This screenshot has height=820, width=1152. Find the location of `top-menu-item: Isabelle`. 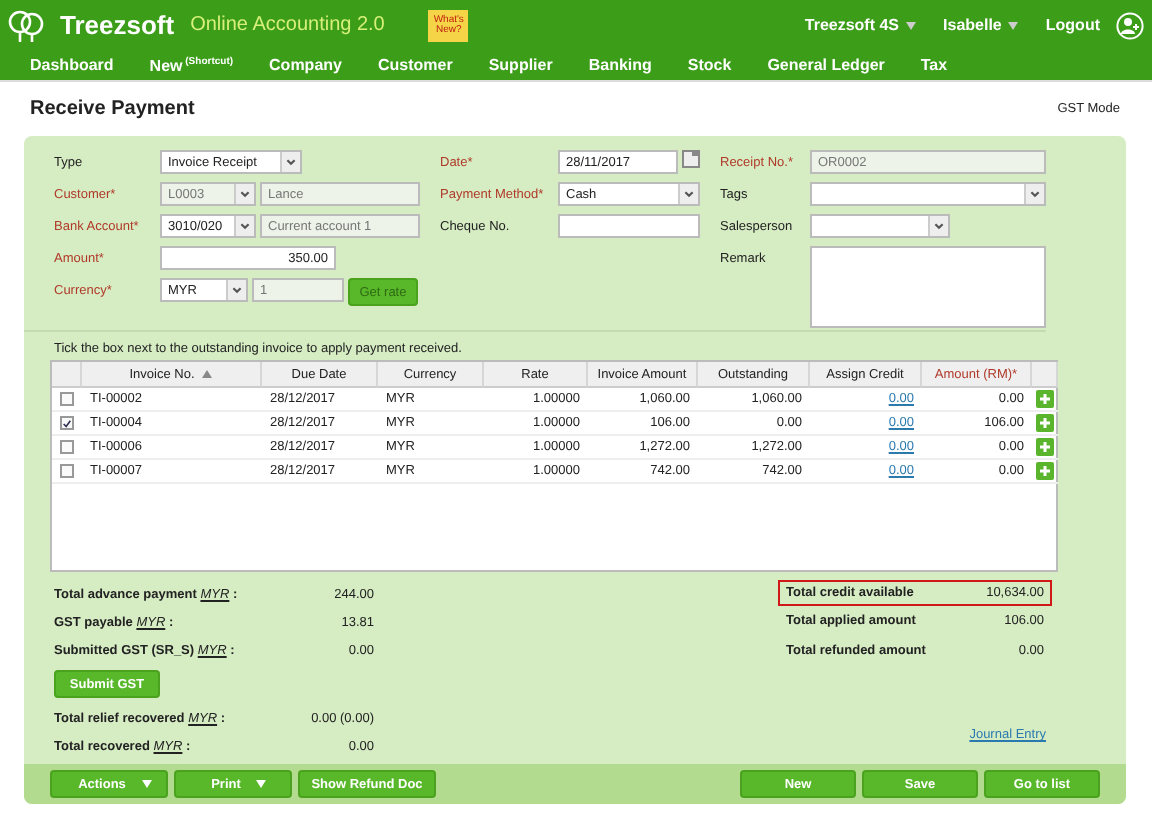

top-menu-item: Isabelle is located at coordinates (980, 25).